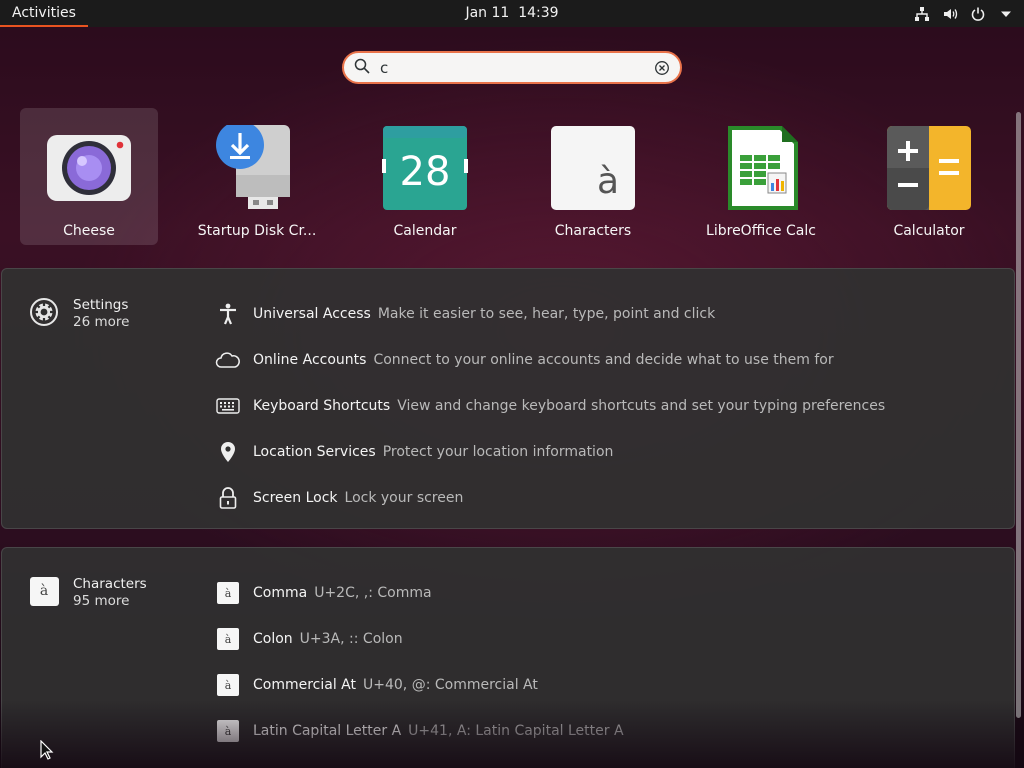  I want to click on activities-label: Activities, so click(44, 12).